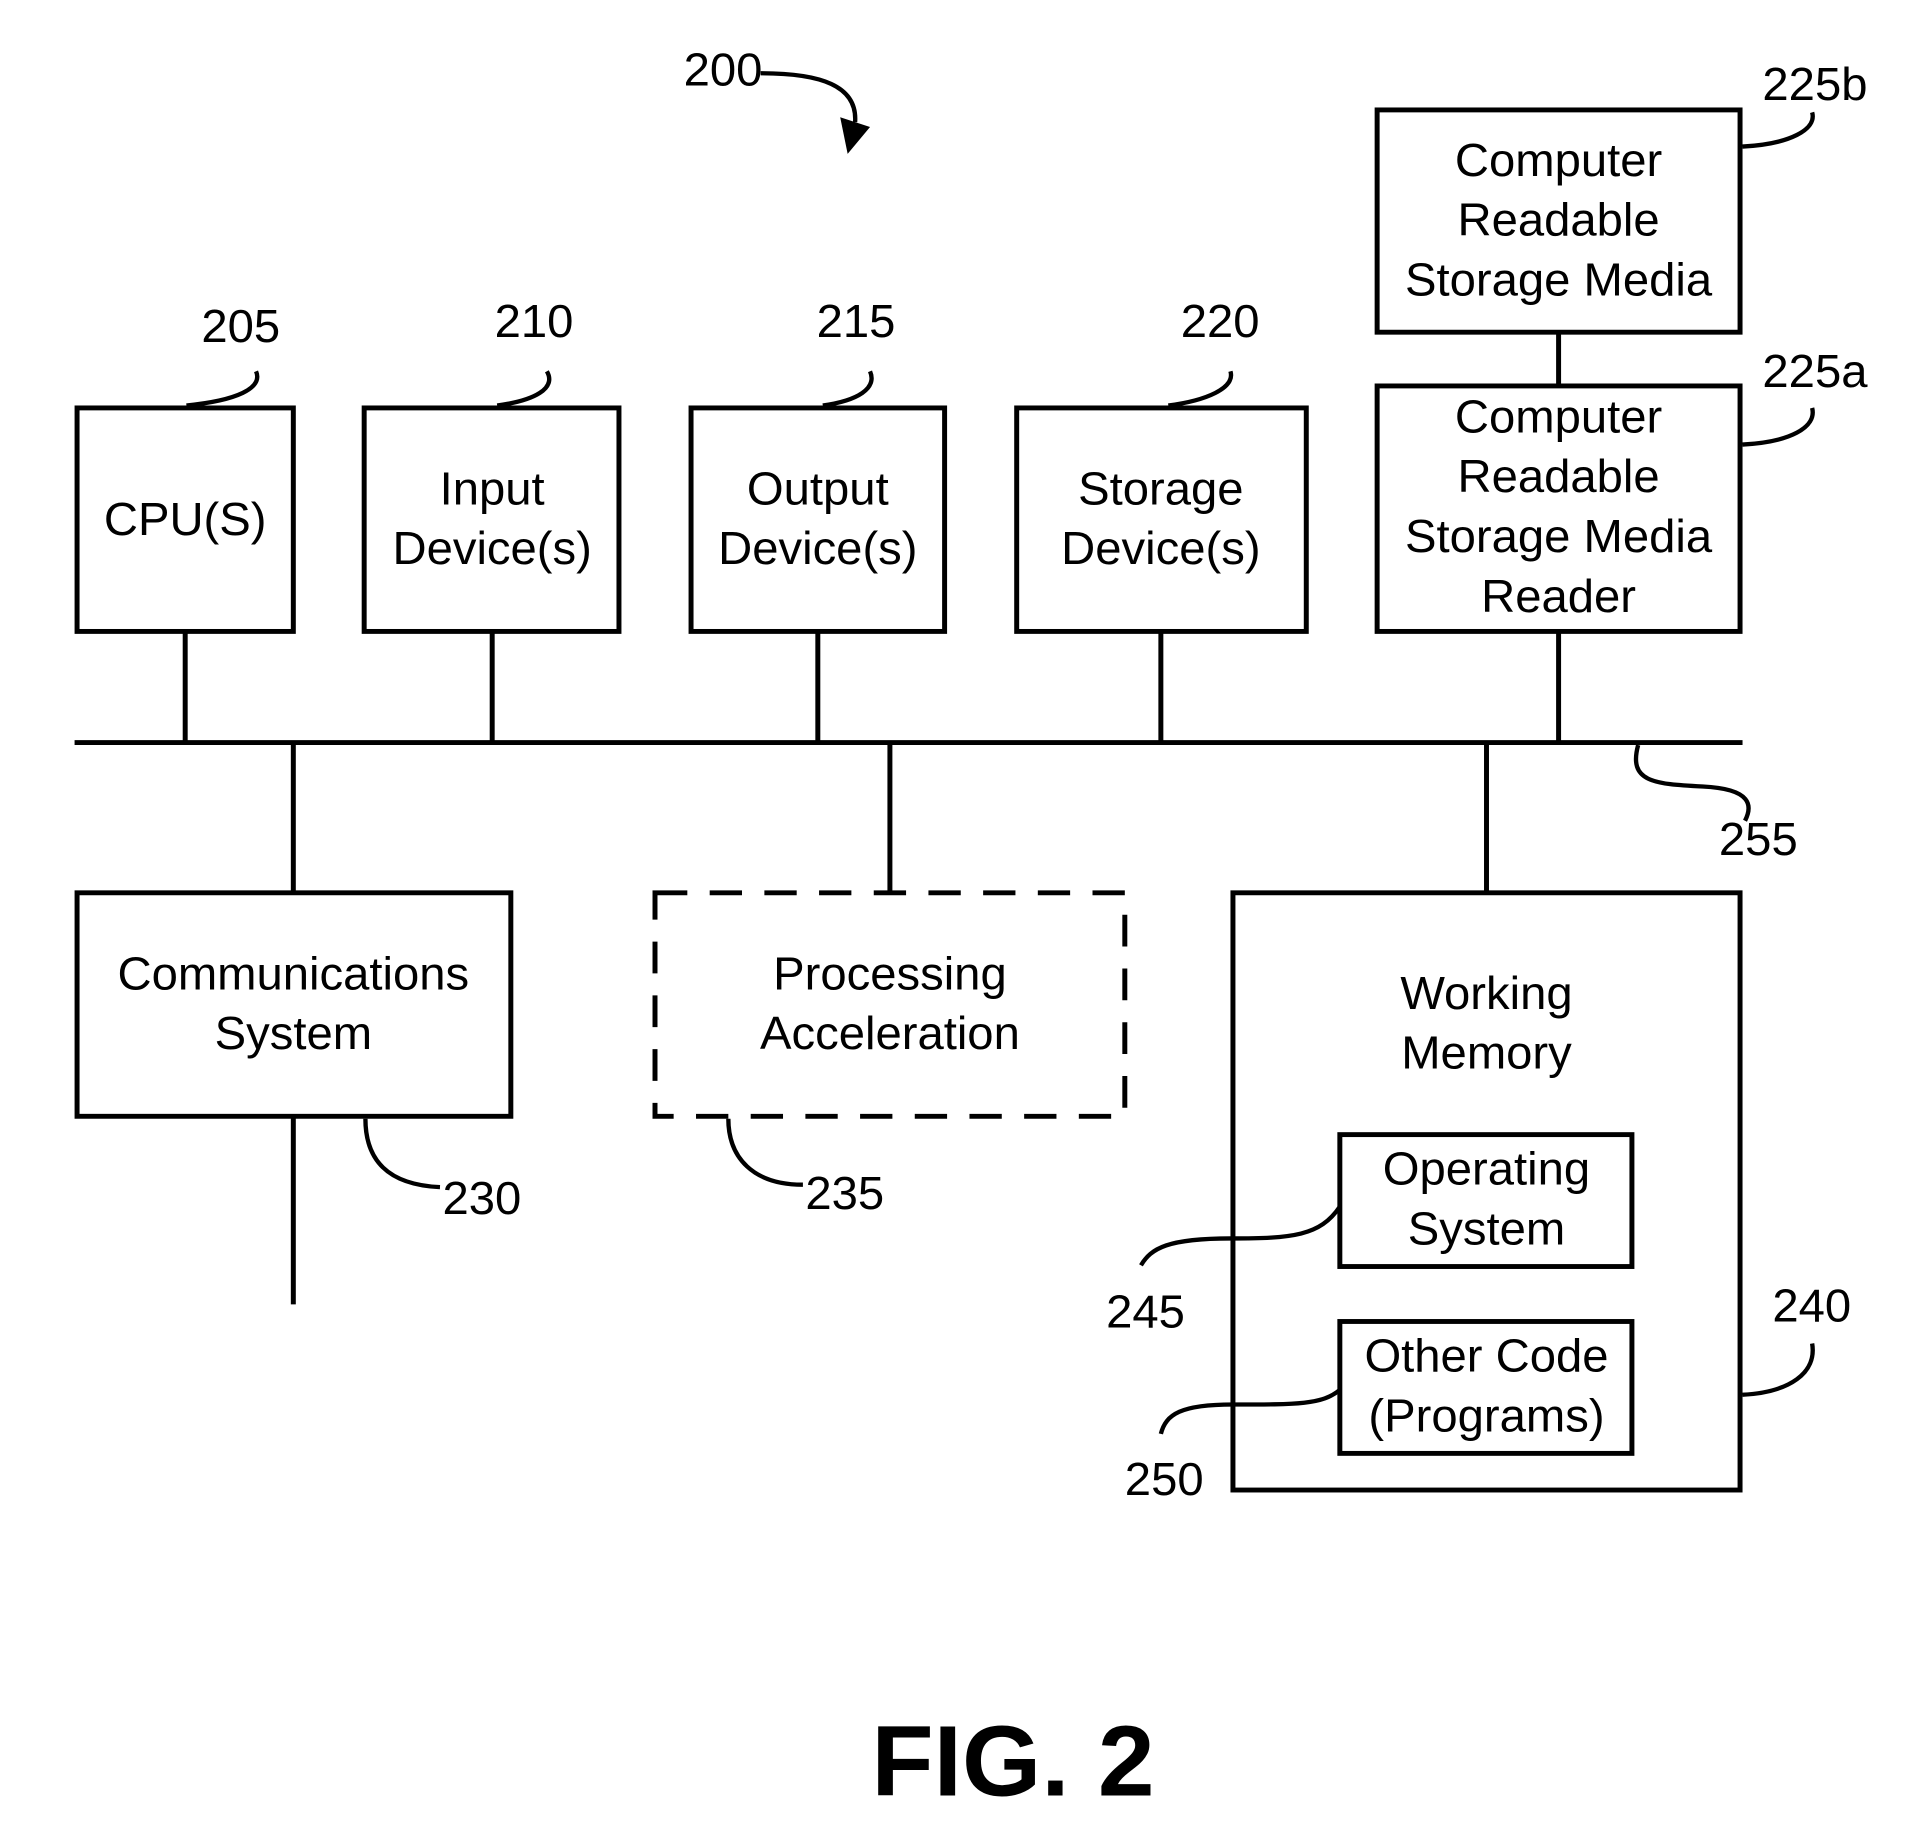 The image size is (1924, 1832). I want to click on input-device-block: Input Device(s) 210, so click(491, 519).